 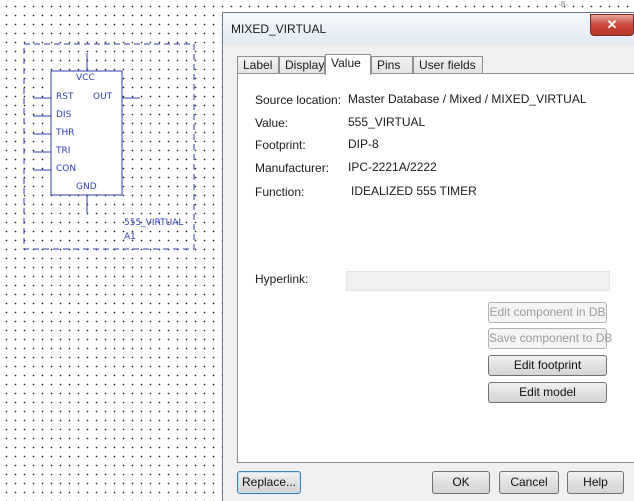 I want to click on manufacturer-value: IPC-2221A/2222, so click(x=392, y=167).